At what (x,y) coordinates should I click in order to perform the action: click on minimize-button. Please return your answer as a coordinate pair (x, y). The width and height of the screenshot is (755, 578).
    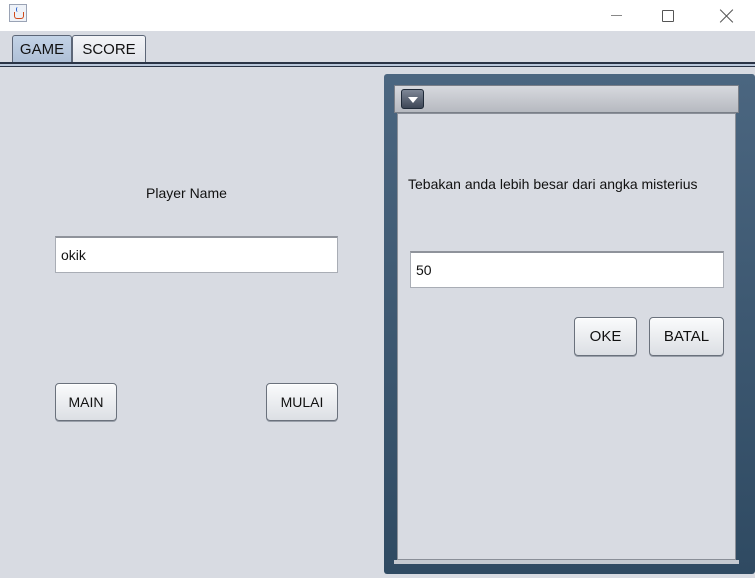
    Looking at the image, I should click on (616, 15).